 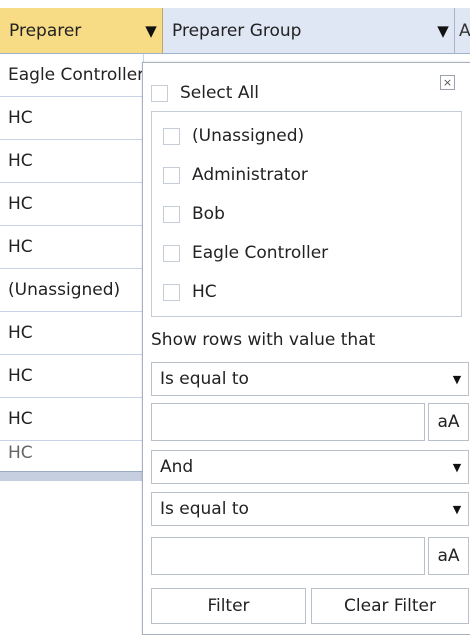 I want to click on table-cell: (Unassigned), so click(x=72, y=290).